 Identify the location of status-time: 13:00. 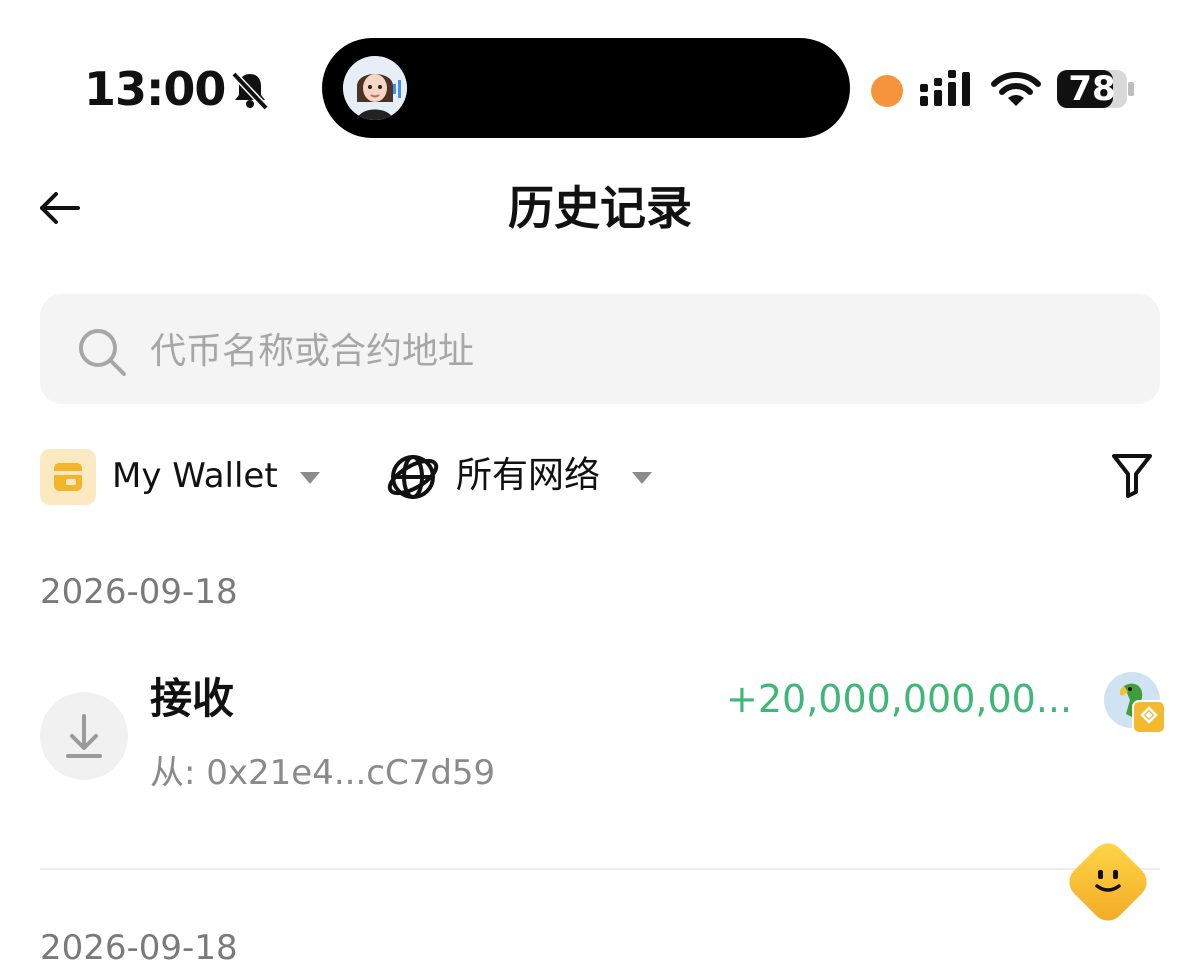
(155, 89).